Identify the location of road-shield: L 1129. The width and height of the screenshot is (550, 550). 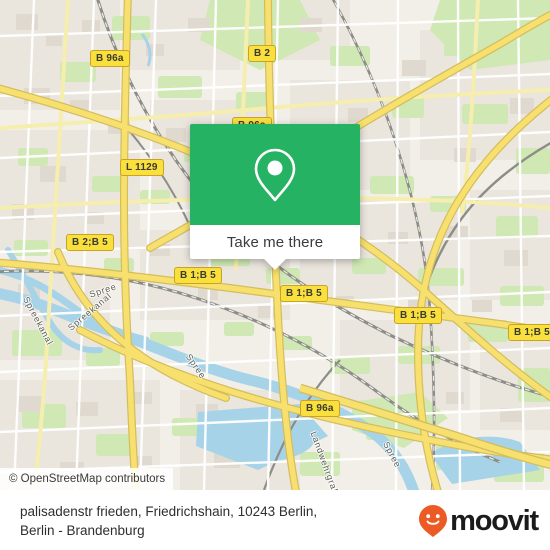
(142, 167).